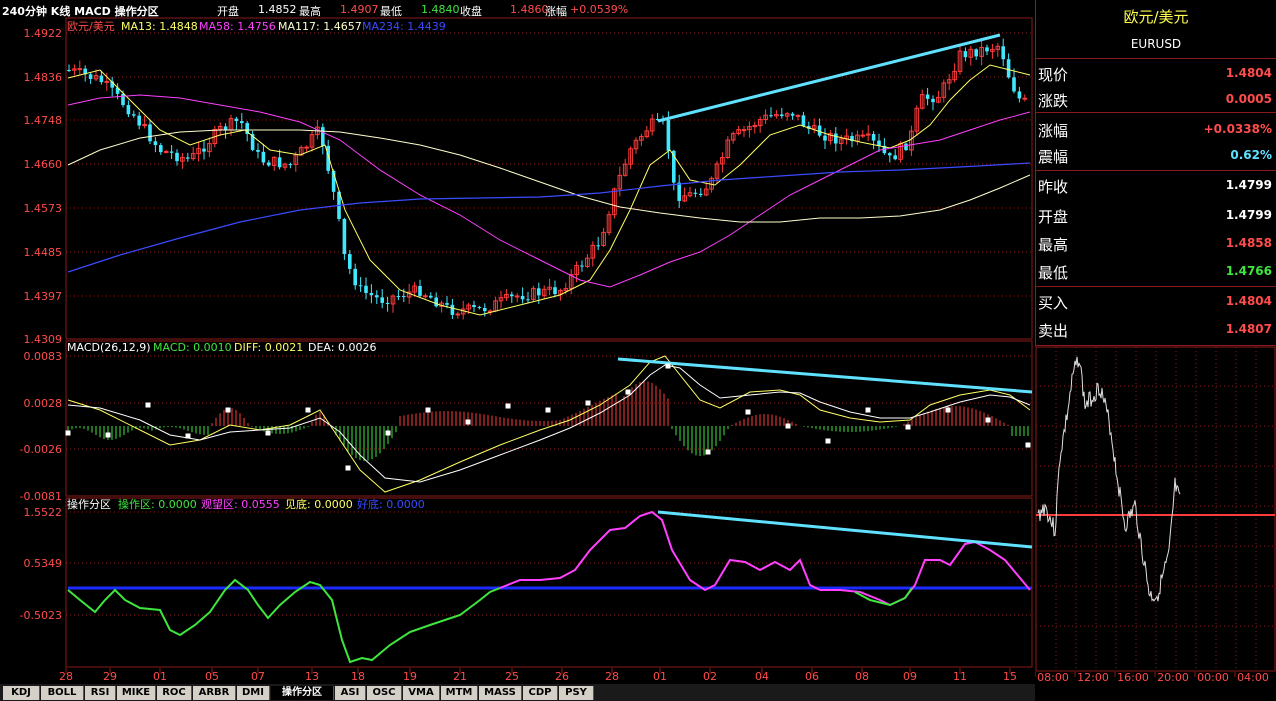 The height and width of the screenshot is (701, 1276). What do you see at coordinates (1248, 329) in the screenshot?
I see `quote-row-value: 1.4807` at bounding box center [1248, 329].